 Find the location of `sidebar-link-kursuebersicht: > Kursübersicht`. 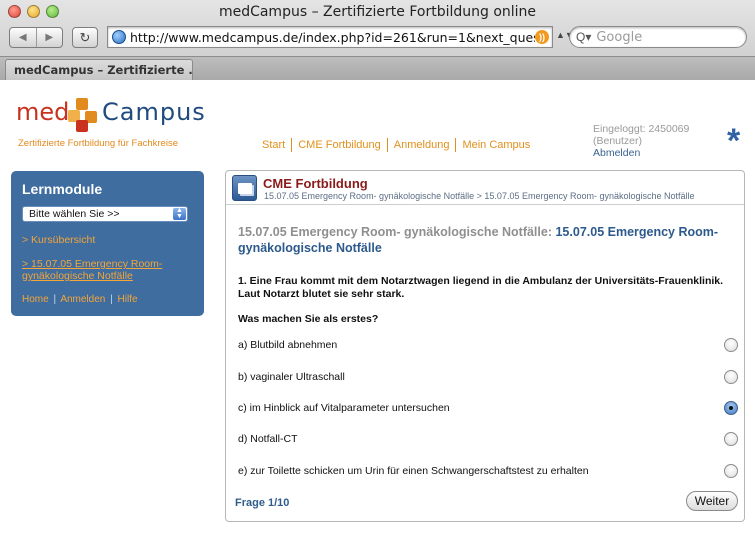

sidebar-link-kursuebersicht: > Kursübersicht is located at coordinates (107, 240).